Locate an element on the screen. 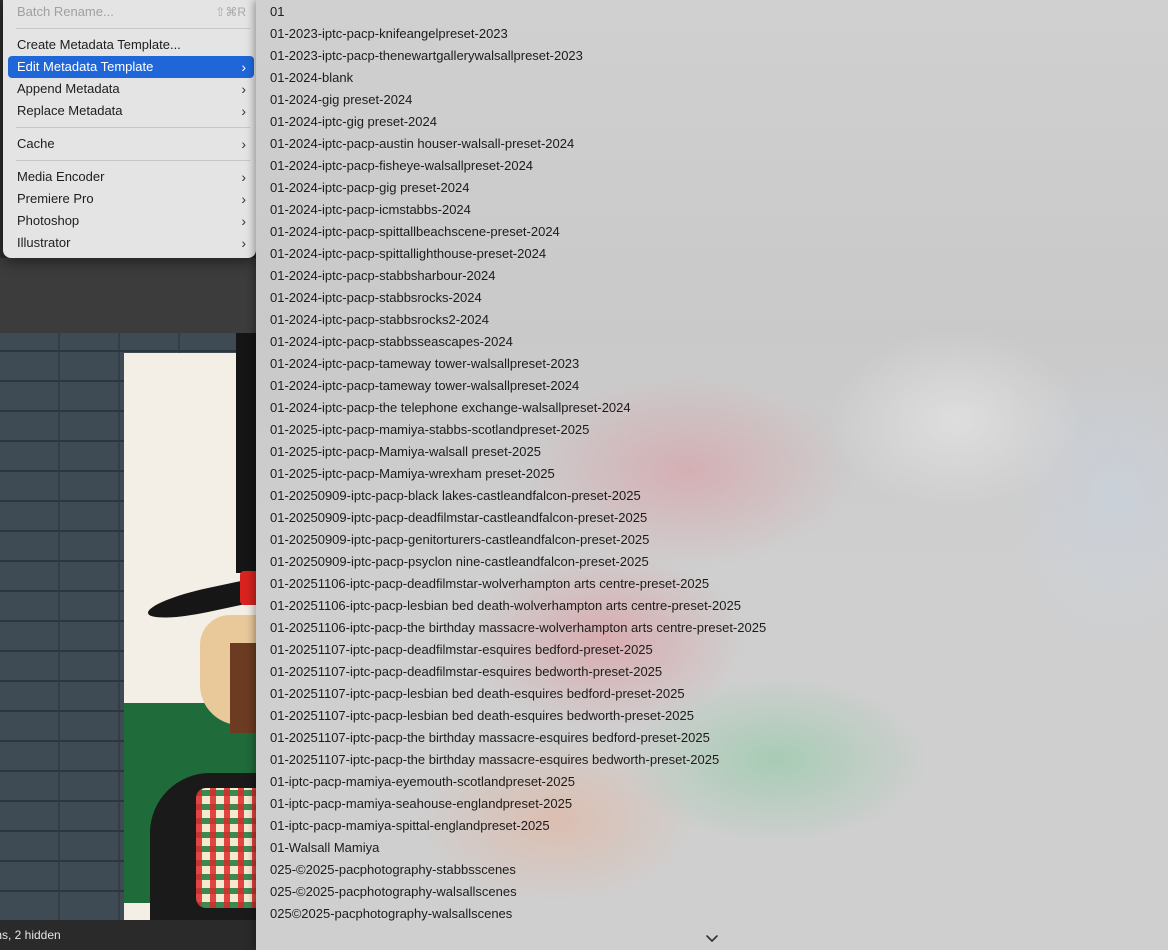  menu-item-premiere-pro: Premiere Pro › is located at coordinates (131, 199).